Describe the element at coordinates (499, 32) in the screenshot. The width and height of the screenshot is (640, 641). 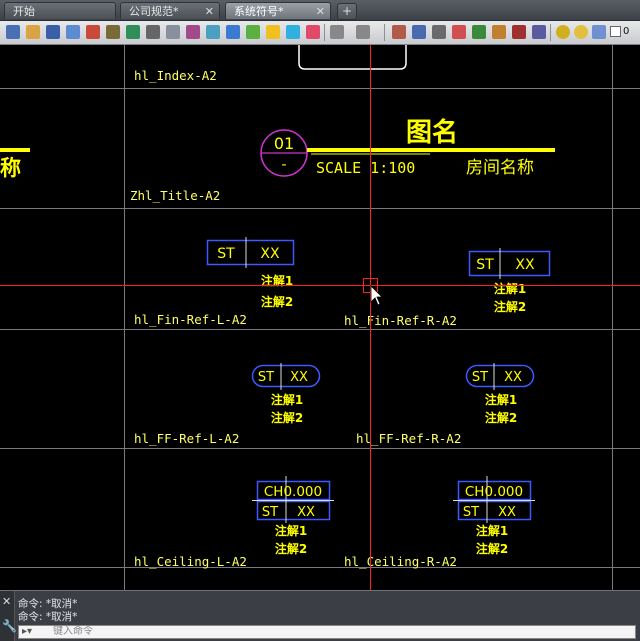
I see `measure-icon` at that location.